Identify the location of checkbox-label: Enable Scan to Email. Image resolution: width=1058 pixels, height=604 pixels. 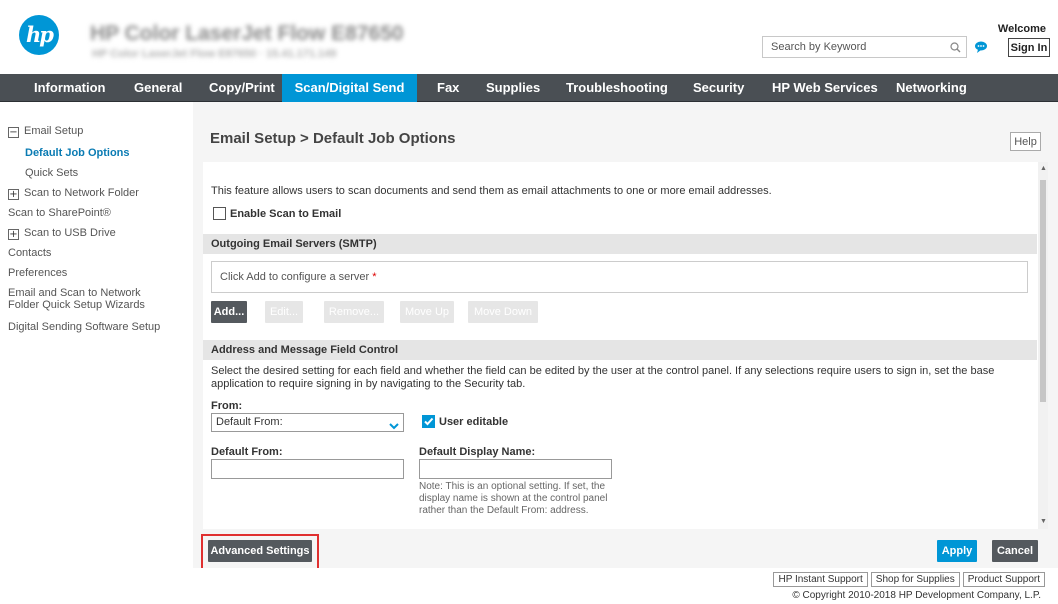
(286, 213).